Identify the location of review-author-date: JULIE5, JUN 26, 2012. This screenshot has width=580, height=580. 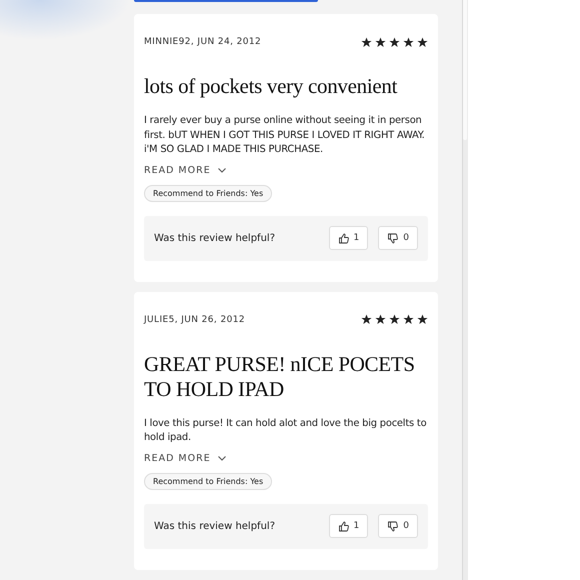
(194, 319).